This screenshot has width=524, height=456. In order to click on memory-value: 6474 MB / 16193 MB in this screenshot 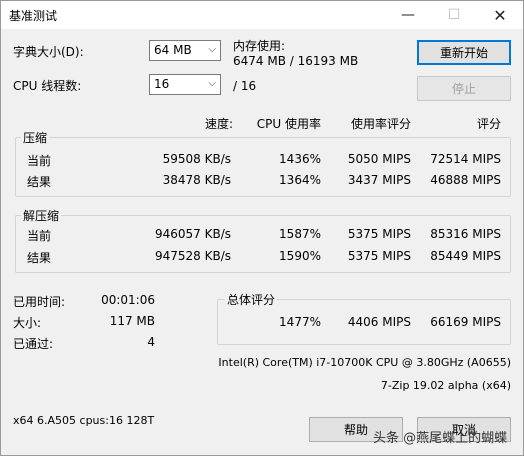, I will do `click(296, 61)`.